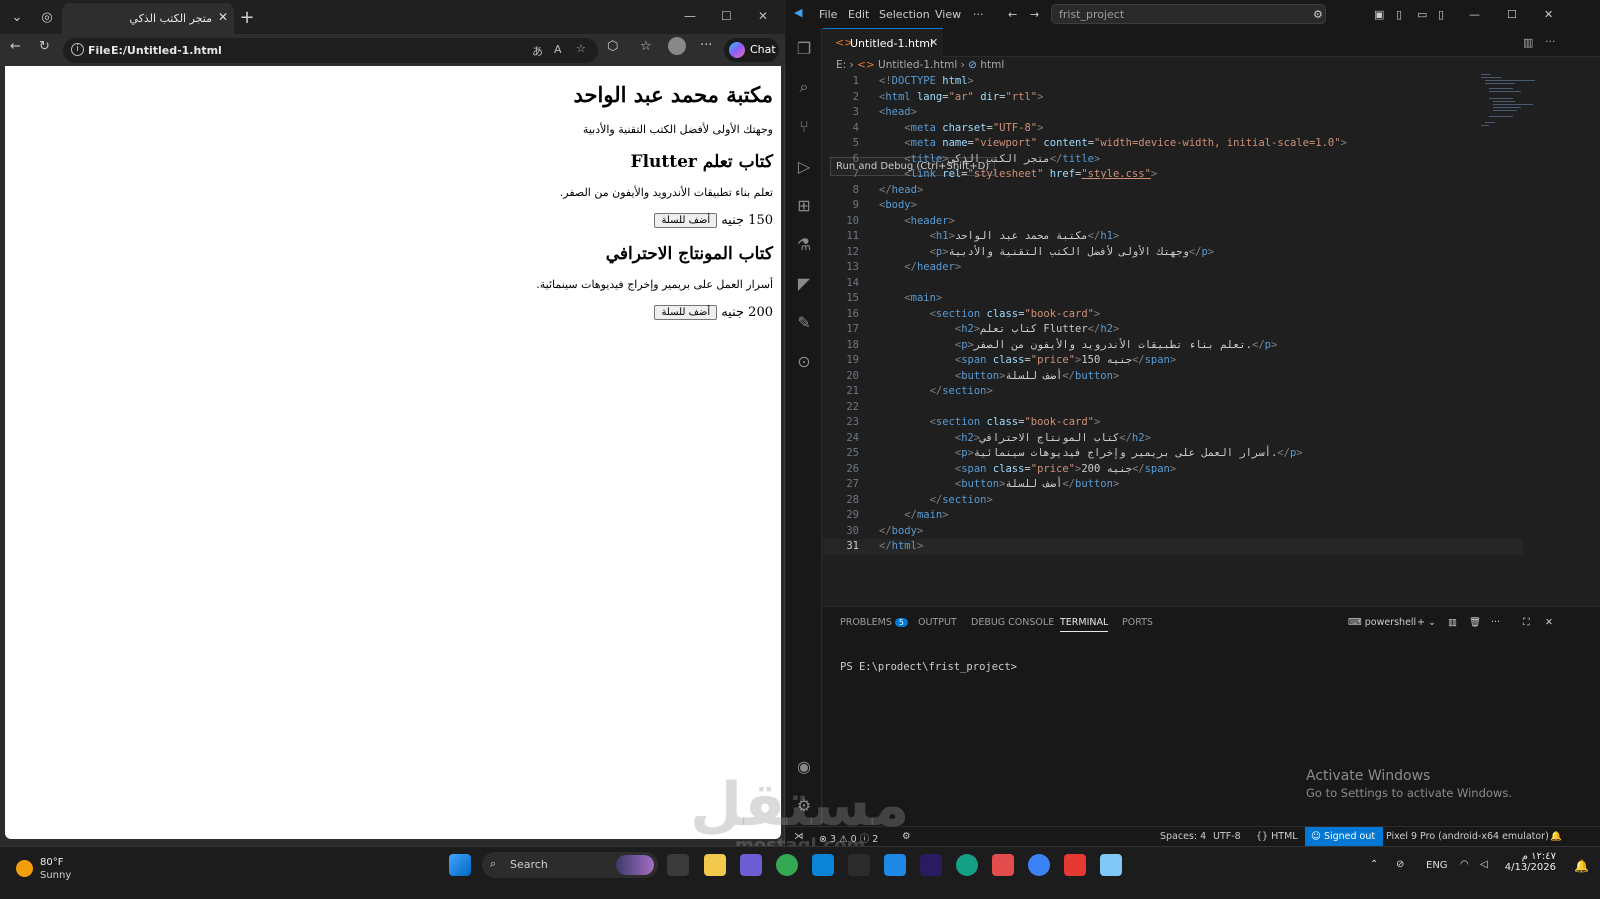 Image resolution: width=1600 pixels, height=899 pixels. What do you see at coordinates (1548, 14) in the screenshot?
I see `vs-close-icon: ✕` at bounding box center [1548, 14].